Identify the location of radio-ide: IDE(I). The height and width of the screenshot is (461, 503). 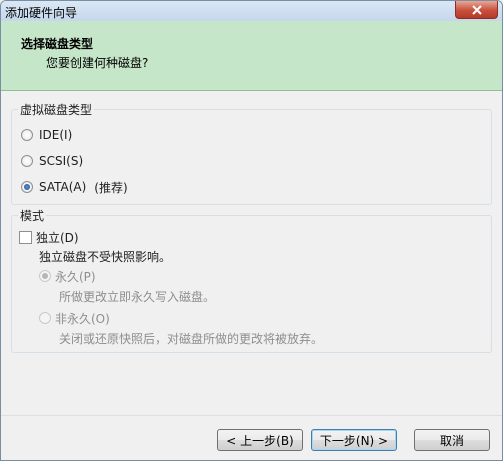
(46, 135).